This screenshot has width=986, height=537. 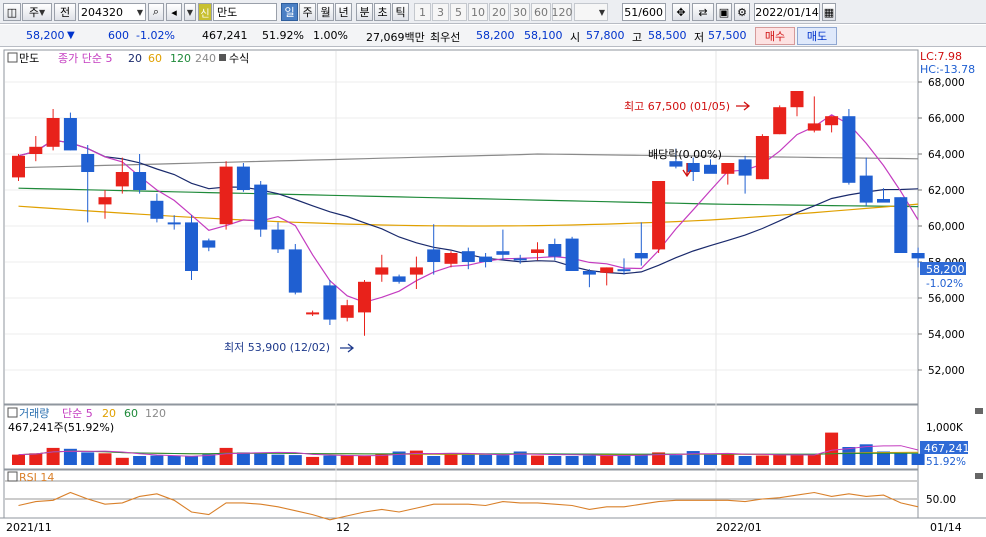 I want to click on preset-60: 60, so click(x=541, y=12).